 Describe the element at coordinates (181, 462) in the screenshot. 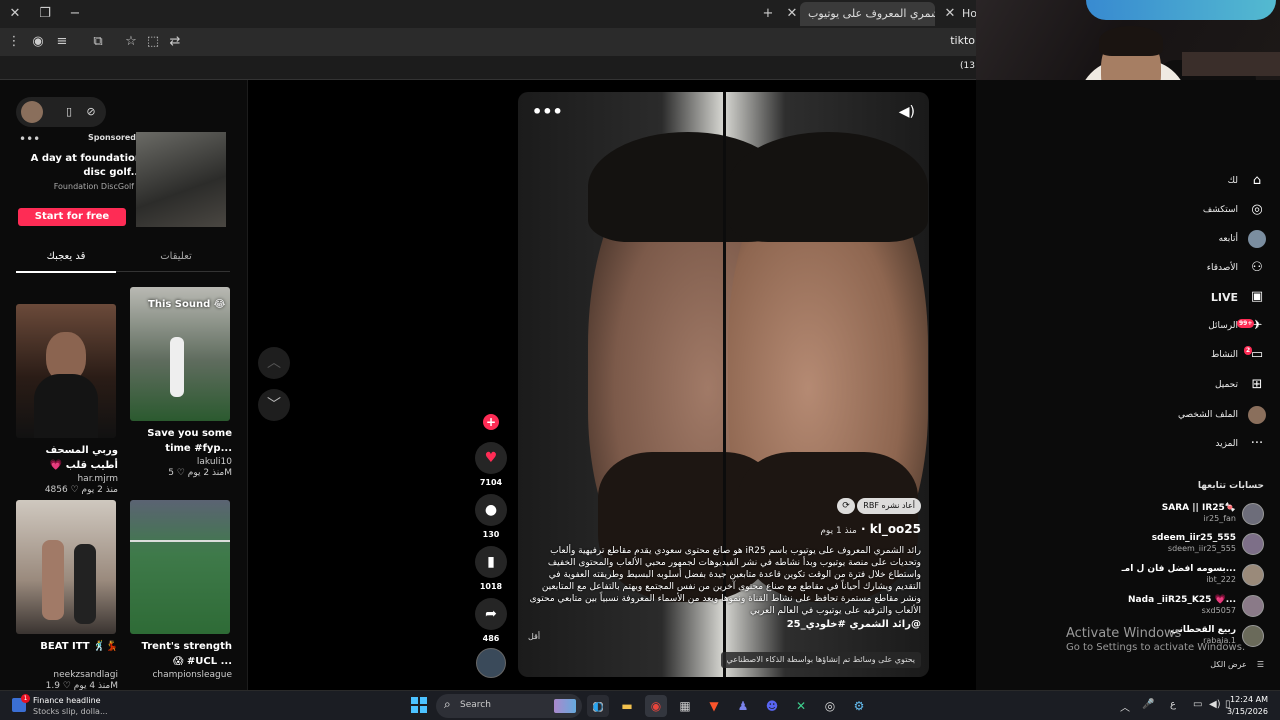

I see `video-author: lakuli10` at that location.